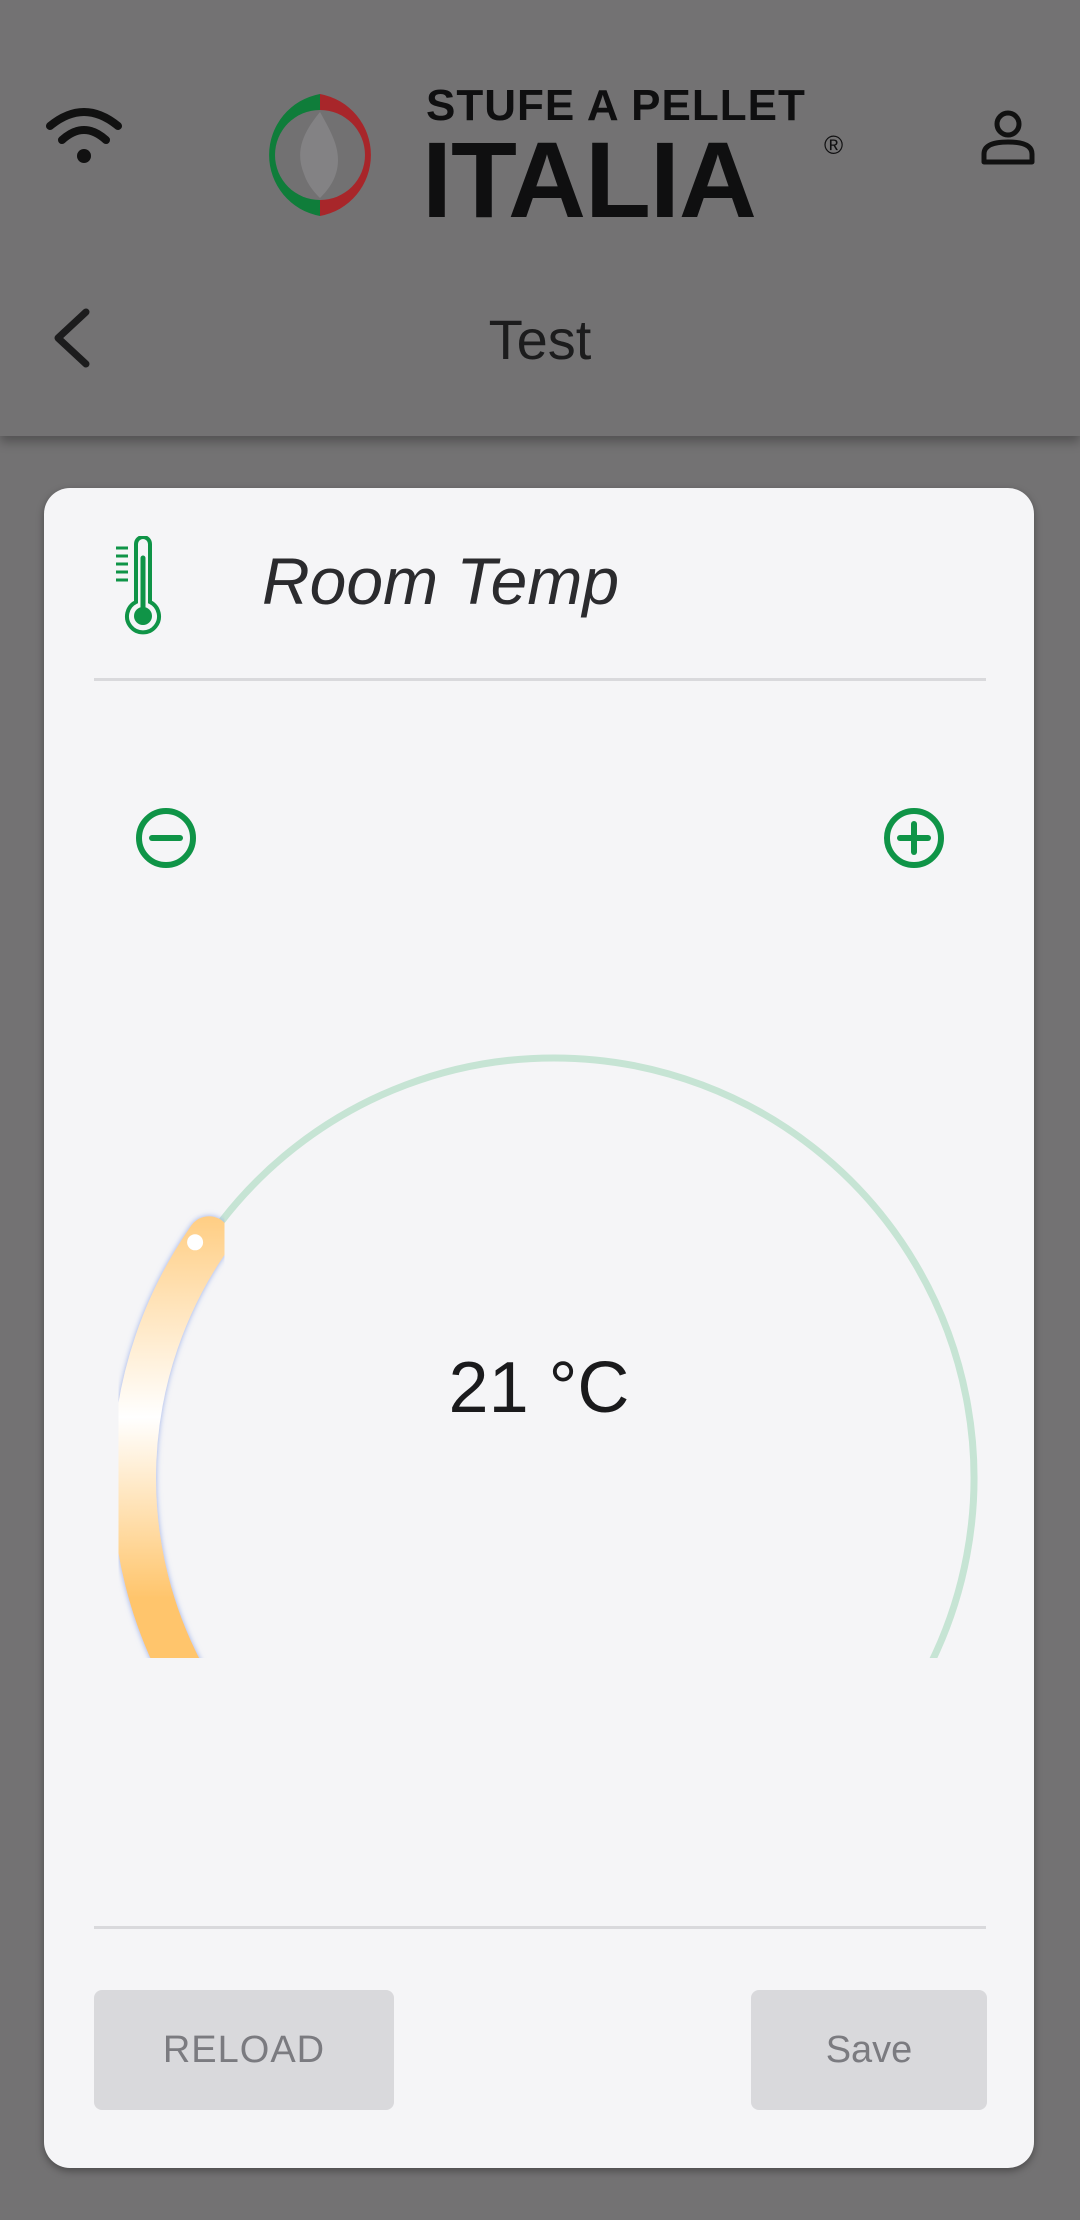 Image resolution: width=1080 pixels, height=2220 pixels. I want to click on logo-line-2: ITALIA, so click(589, 179).